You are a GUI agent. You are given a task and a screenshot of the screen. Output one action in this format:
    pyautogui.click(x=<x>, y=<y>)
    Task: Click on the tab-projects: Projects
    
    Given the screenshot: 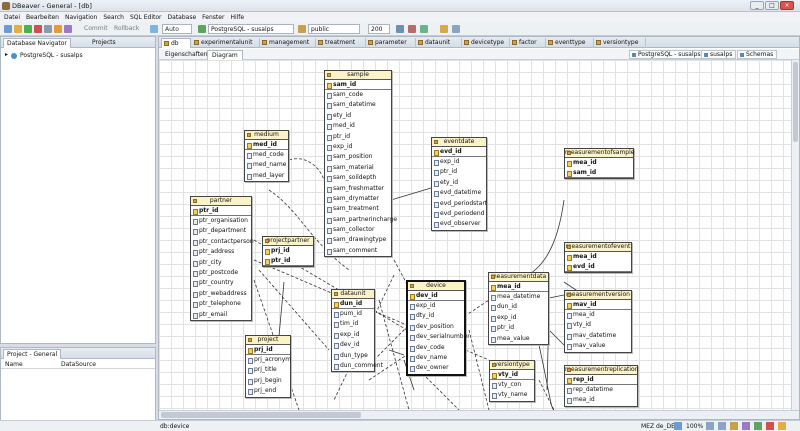 What is the action you would take?
    pyautogui.click(x=104, y=43)
    